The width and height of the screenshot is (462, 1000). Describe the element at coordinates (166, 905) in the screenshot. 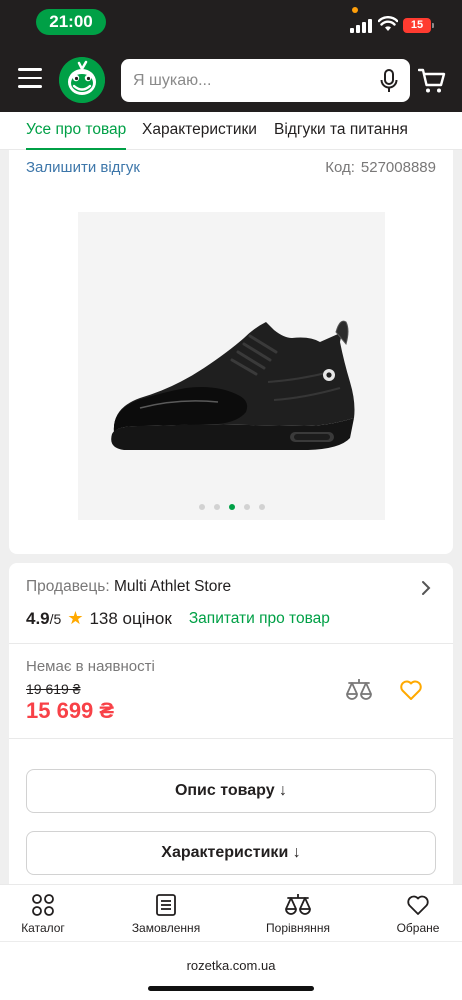

I see `orders-icon` at that location.